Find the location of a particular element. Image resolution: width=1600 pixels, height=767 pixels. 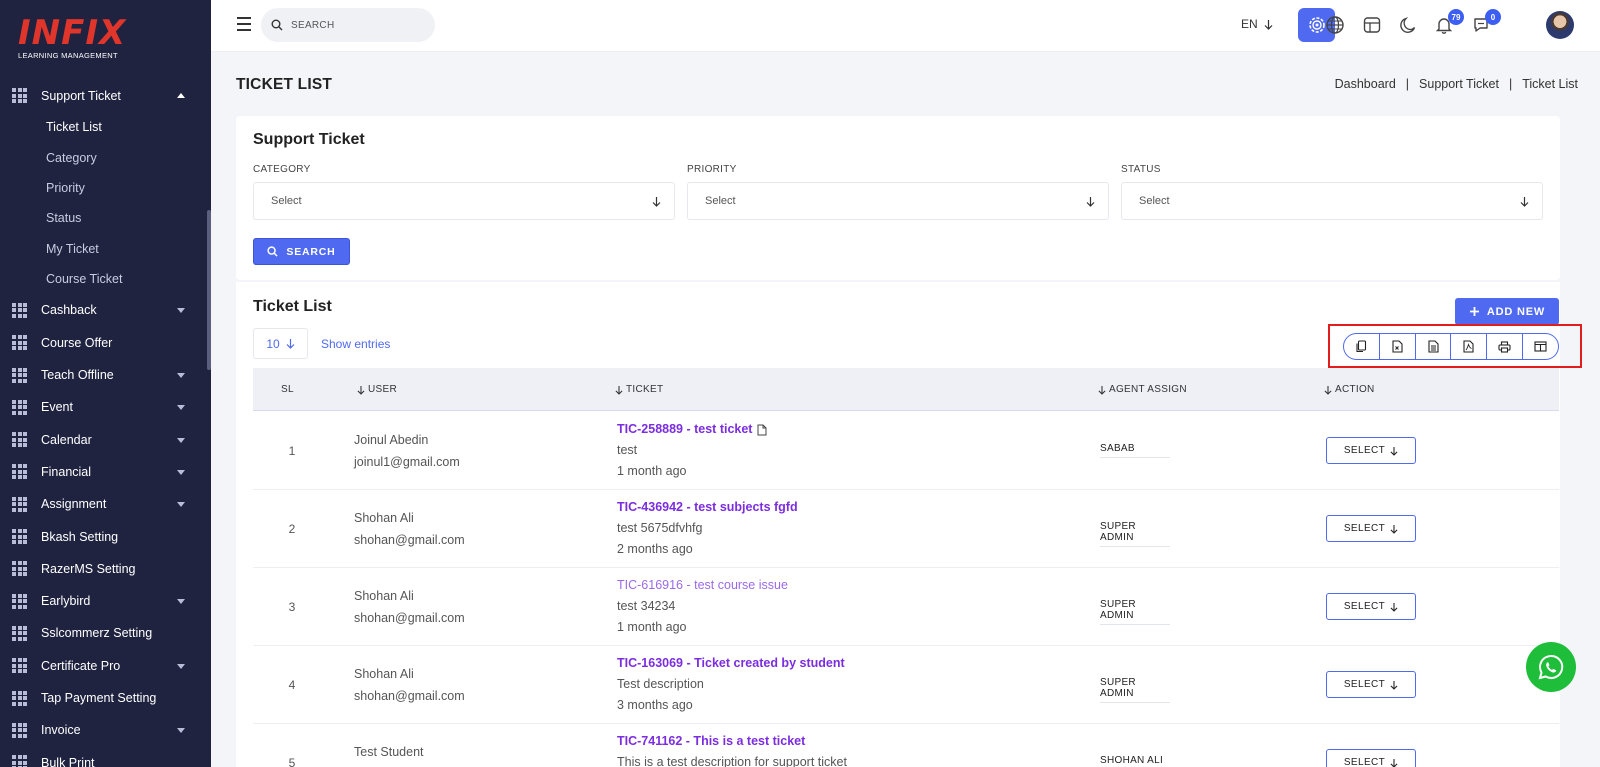

sidebar-scrollbar is located at coordinates (209, 290).